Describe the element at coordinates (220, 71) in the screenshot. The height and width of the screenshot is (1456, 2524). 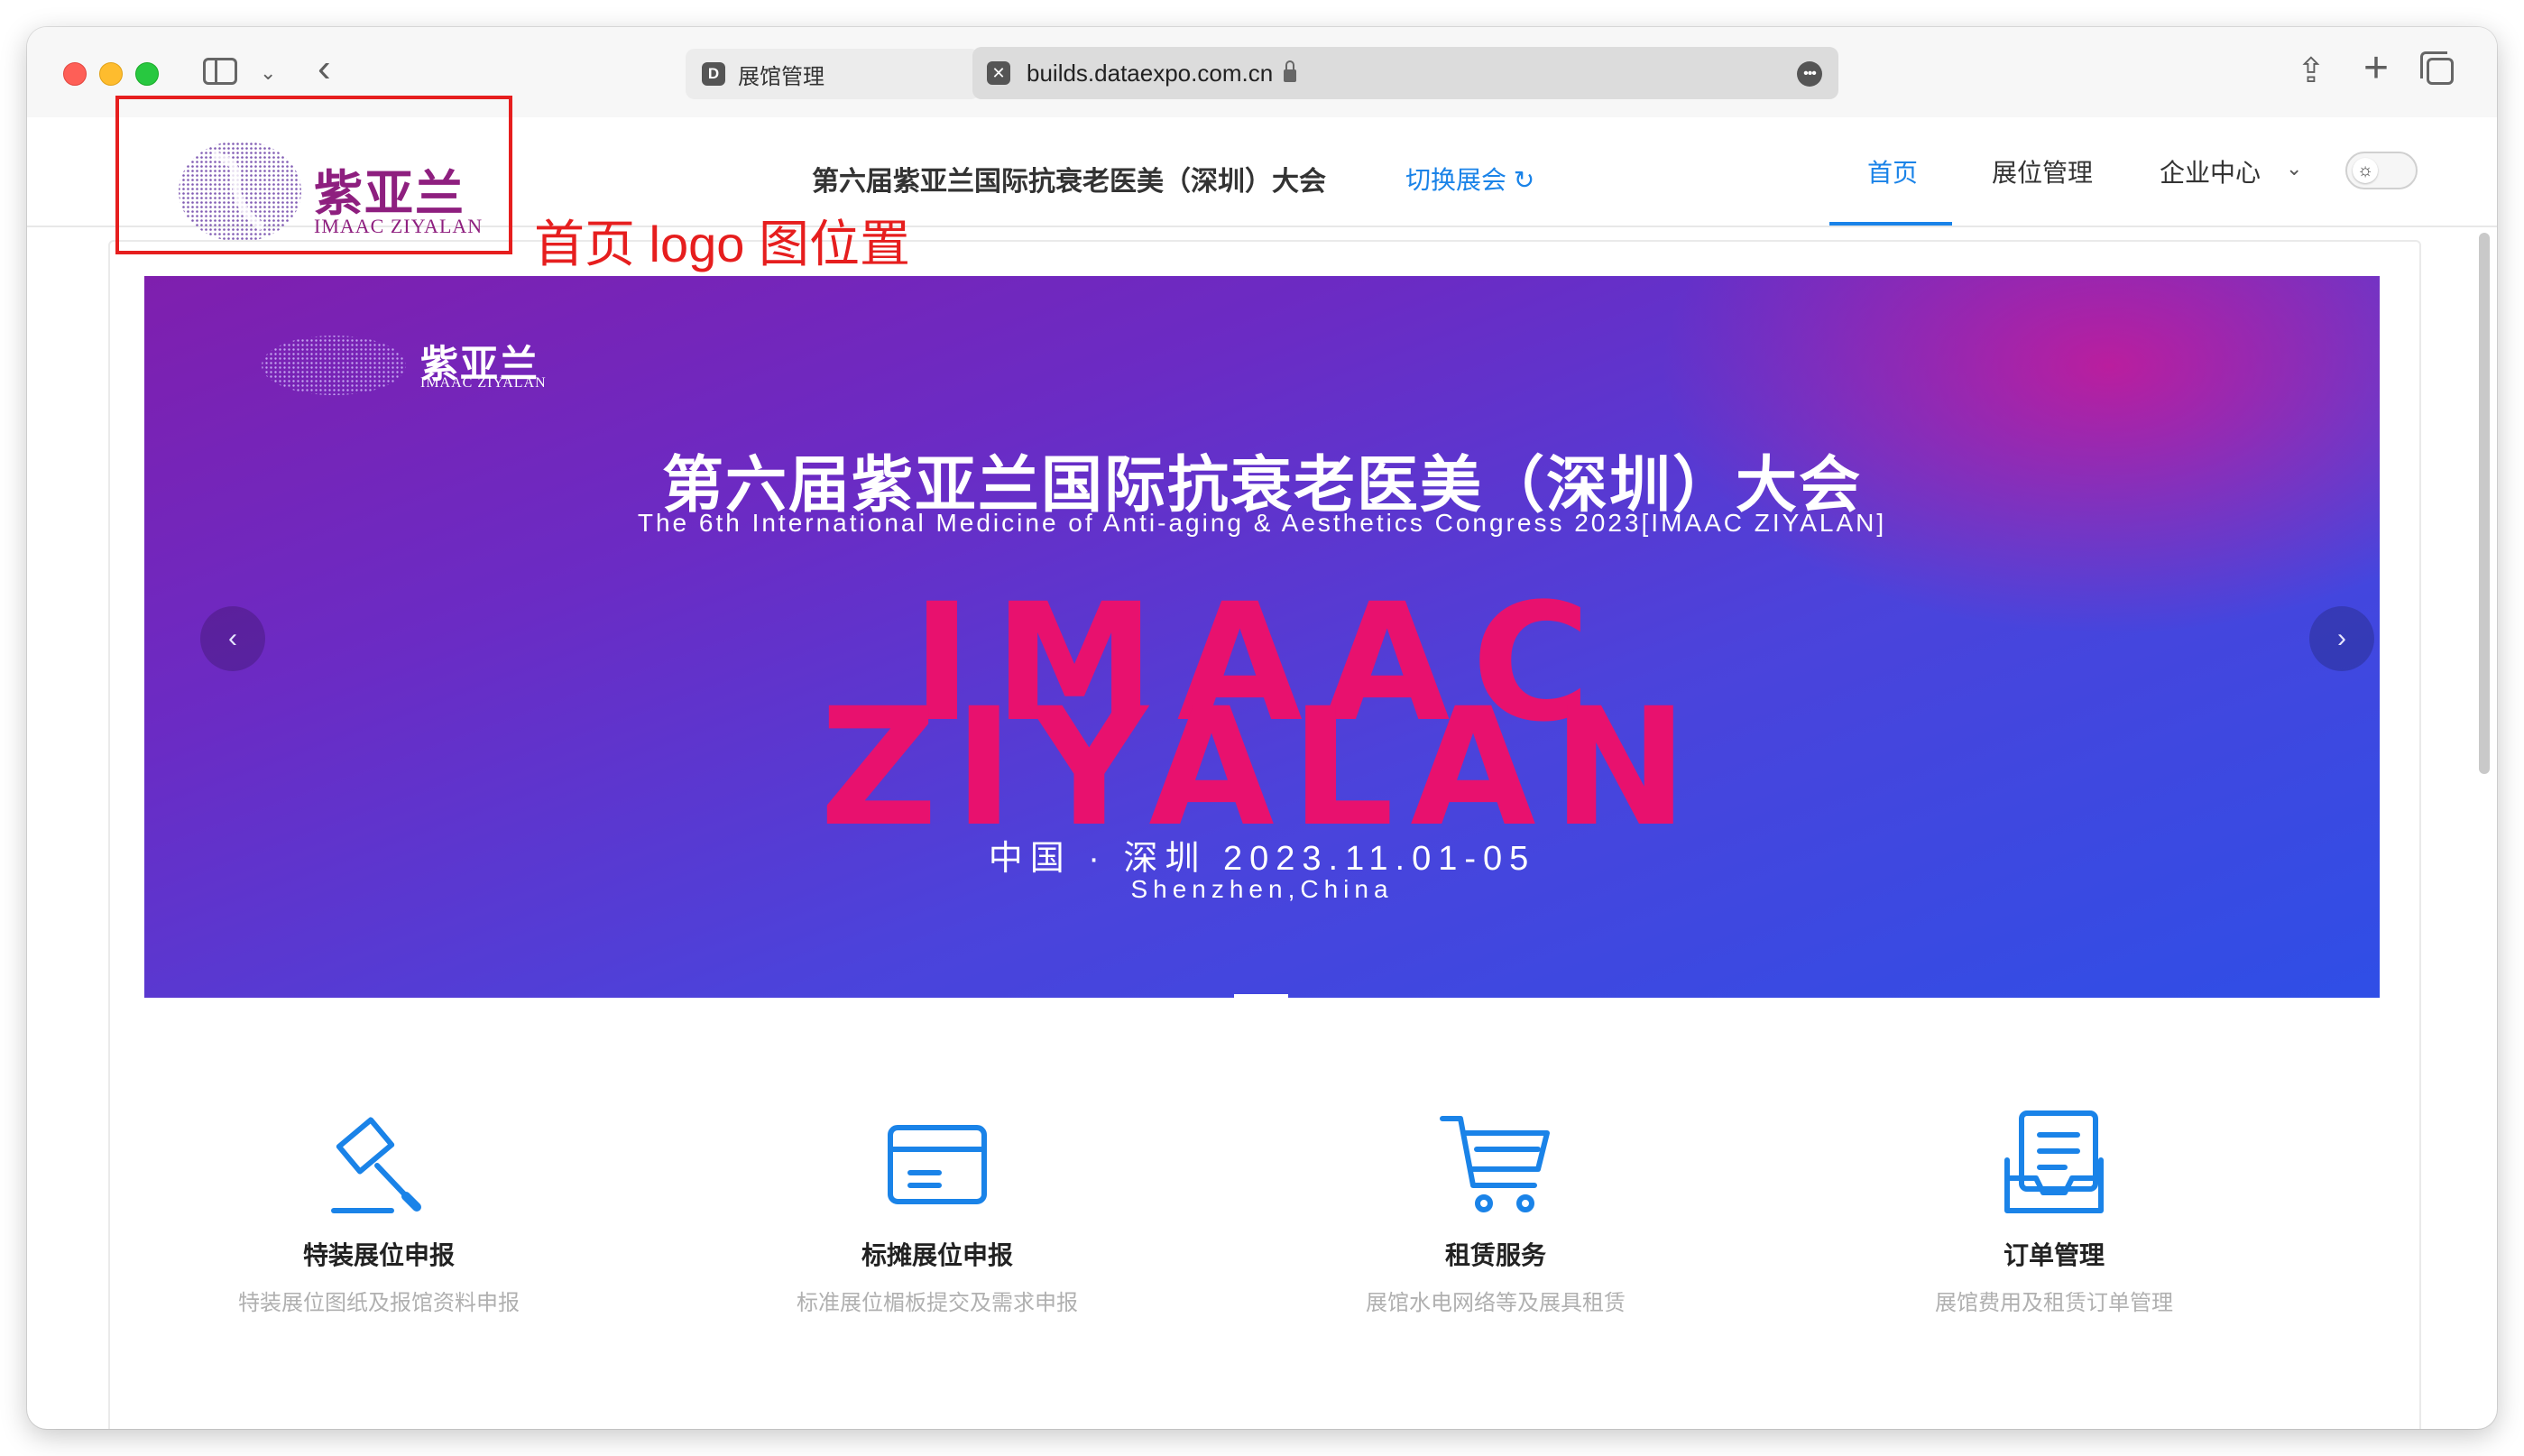
I see `sidebar-toggle-icon` at that location.